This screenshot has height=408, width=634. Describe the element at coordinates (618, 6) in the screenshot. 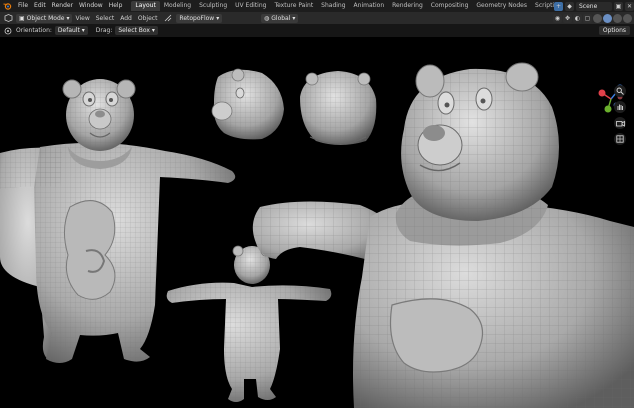

I see `scene-new-icon: ▣` at that location.